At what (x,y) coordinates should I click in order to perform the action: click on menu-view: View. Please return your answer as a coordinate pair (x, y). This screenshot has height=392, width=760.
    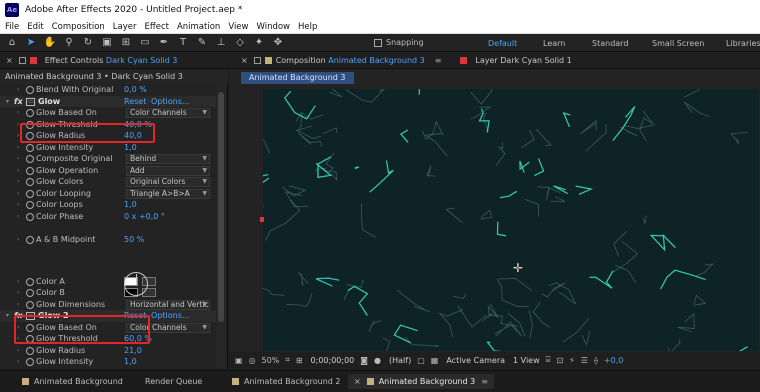
    Looking at the image, I should click on (238, 27).